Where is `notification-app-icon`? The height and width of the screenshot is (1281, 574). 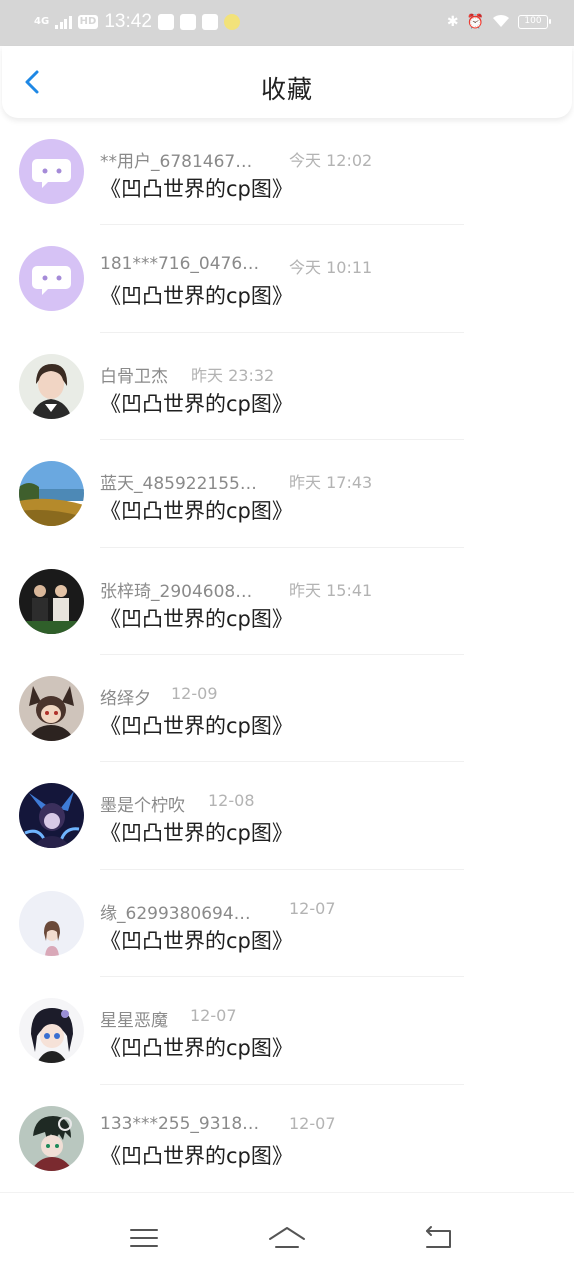 notification-app-icon is located at coordinates (187, 22).